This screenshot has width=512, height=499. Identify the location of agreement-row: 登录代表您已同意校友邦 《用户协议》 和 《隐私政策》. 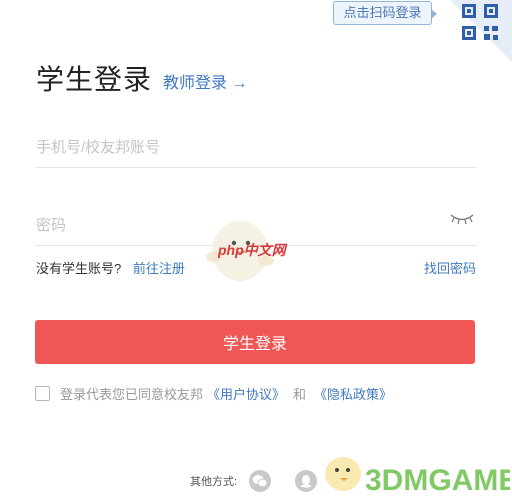
(215, 393).